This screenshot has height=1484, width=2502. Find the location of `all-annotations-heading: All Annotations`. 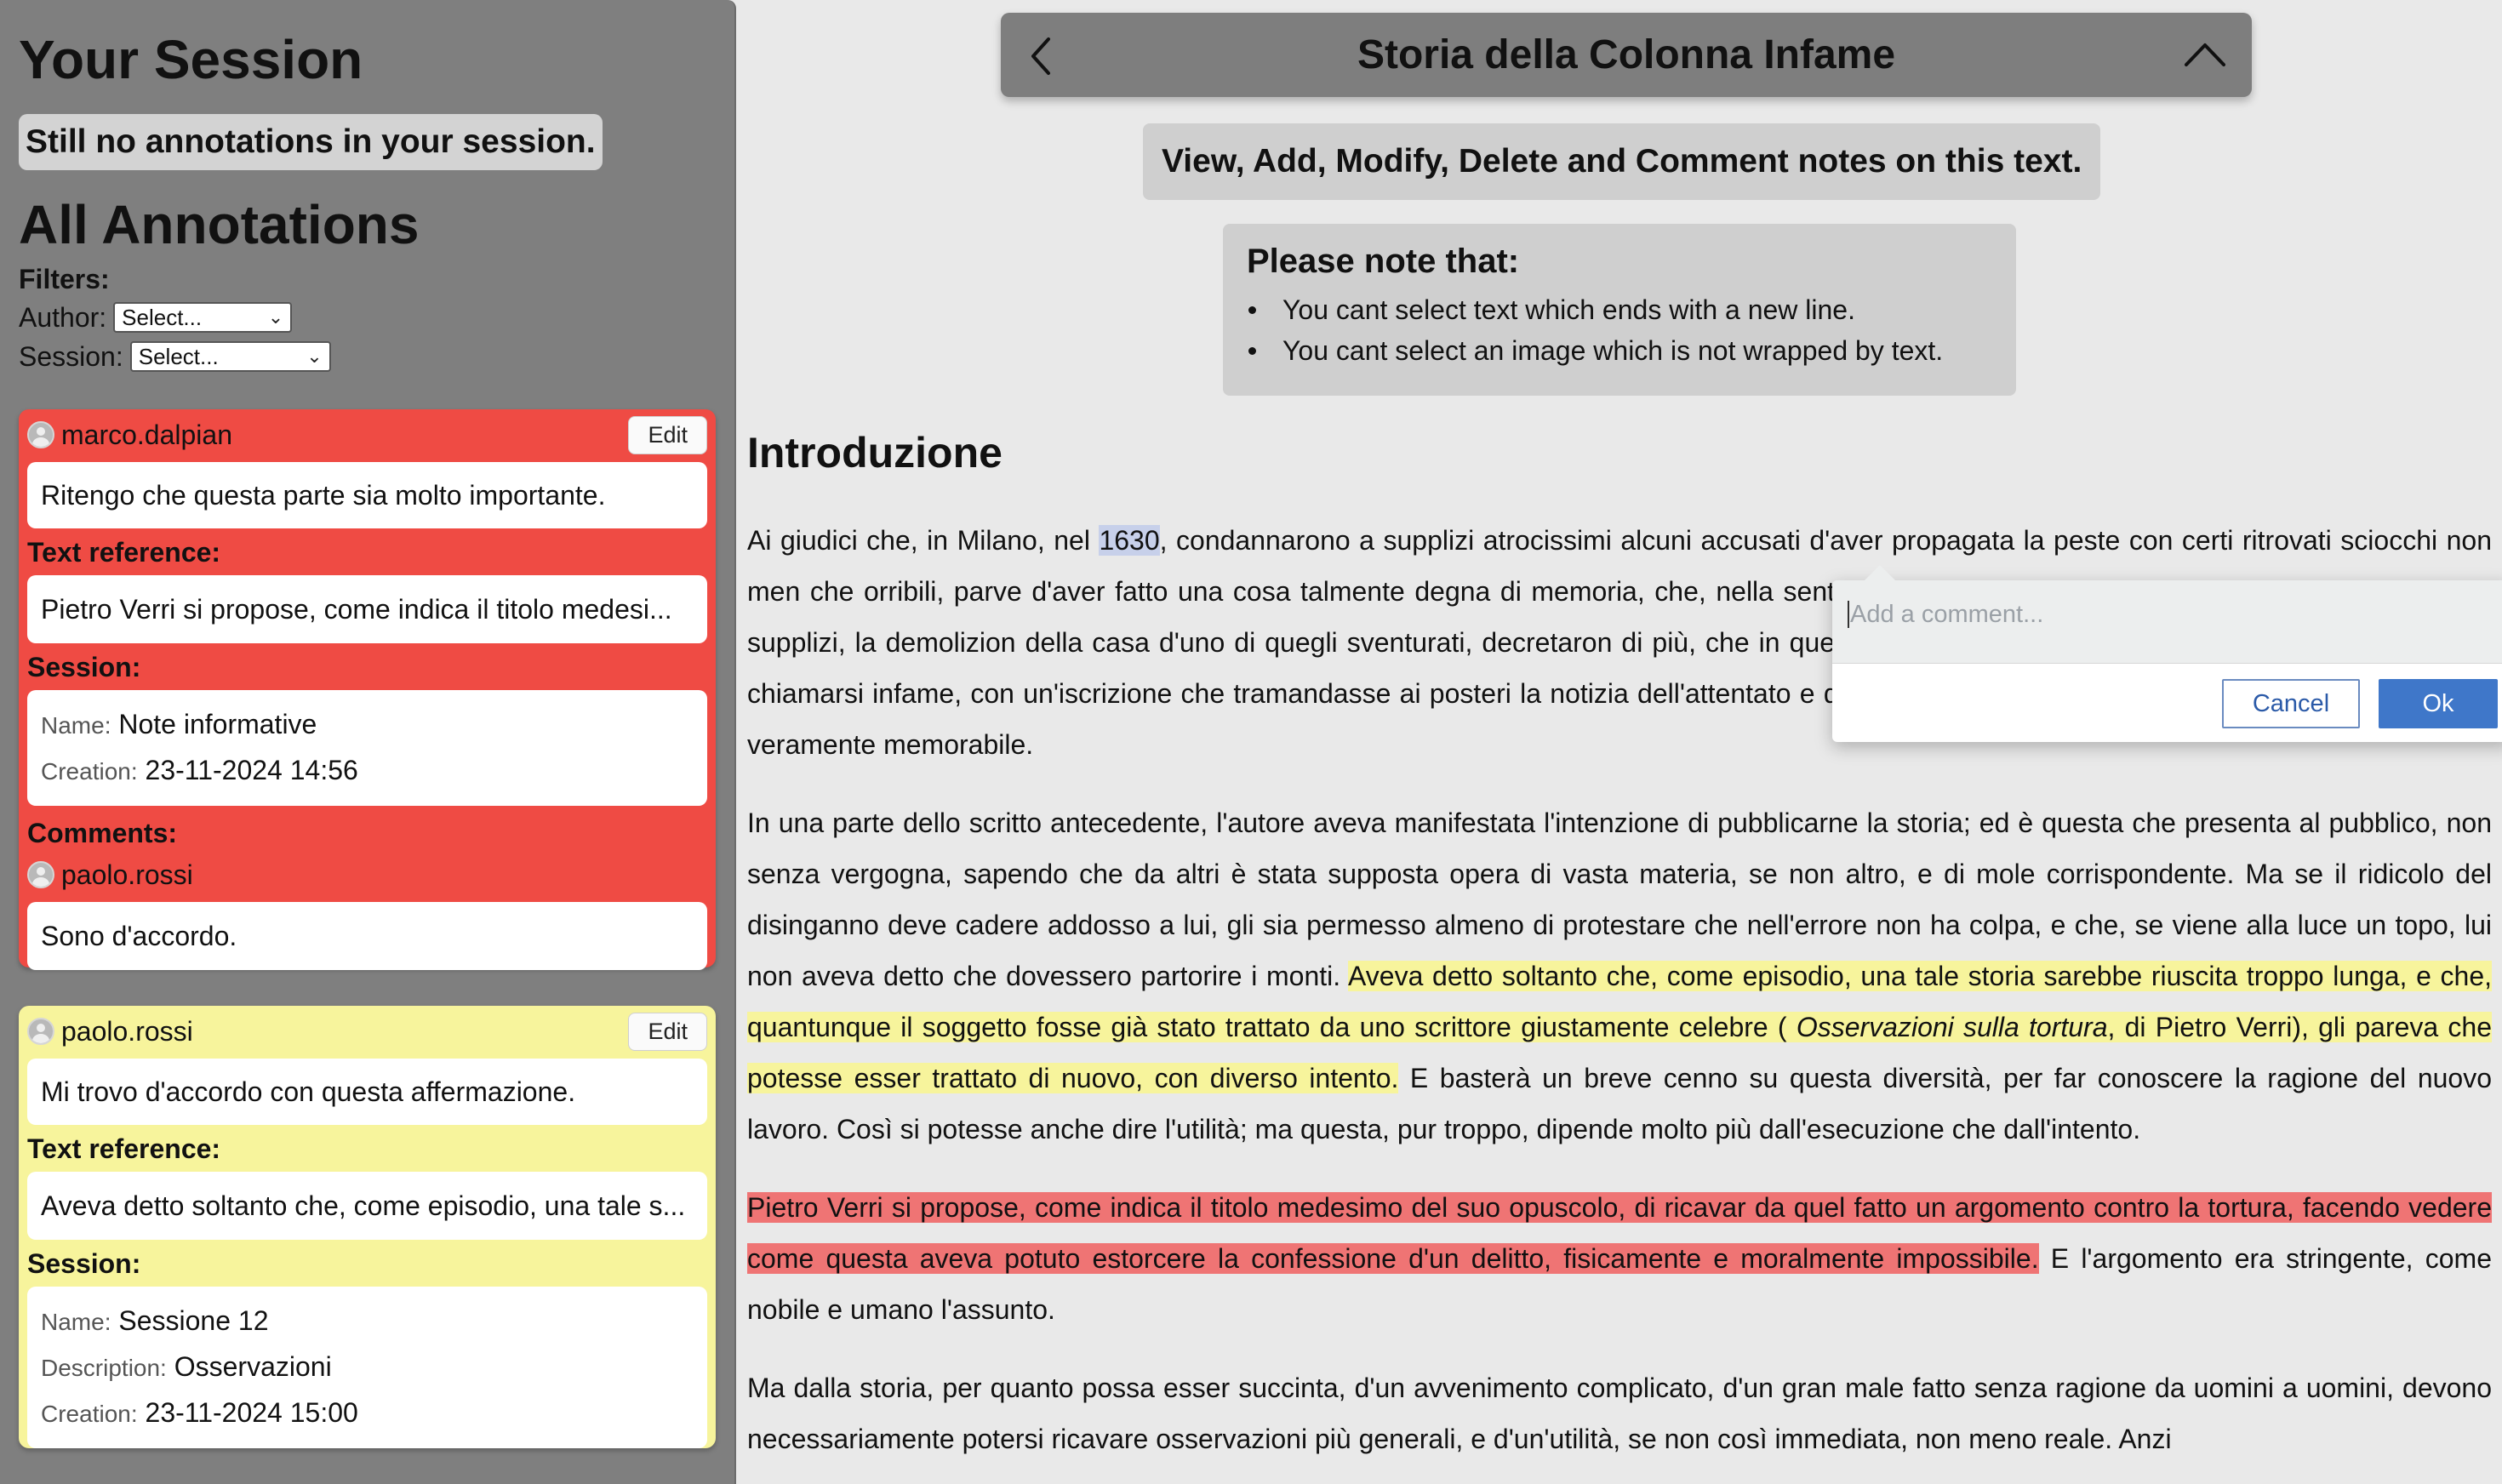

all-annotations-heading: All Annotations is located at coordinates (219, 224).